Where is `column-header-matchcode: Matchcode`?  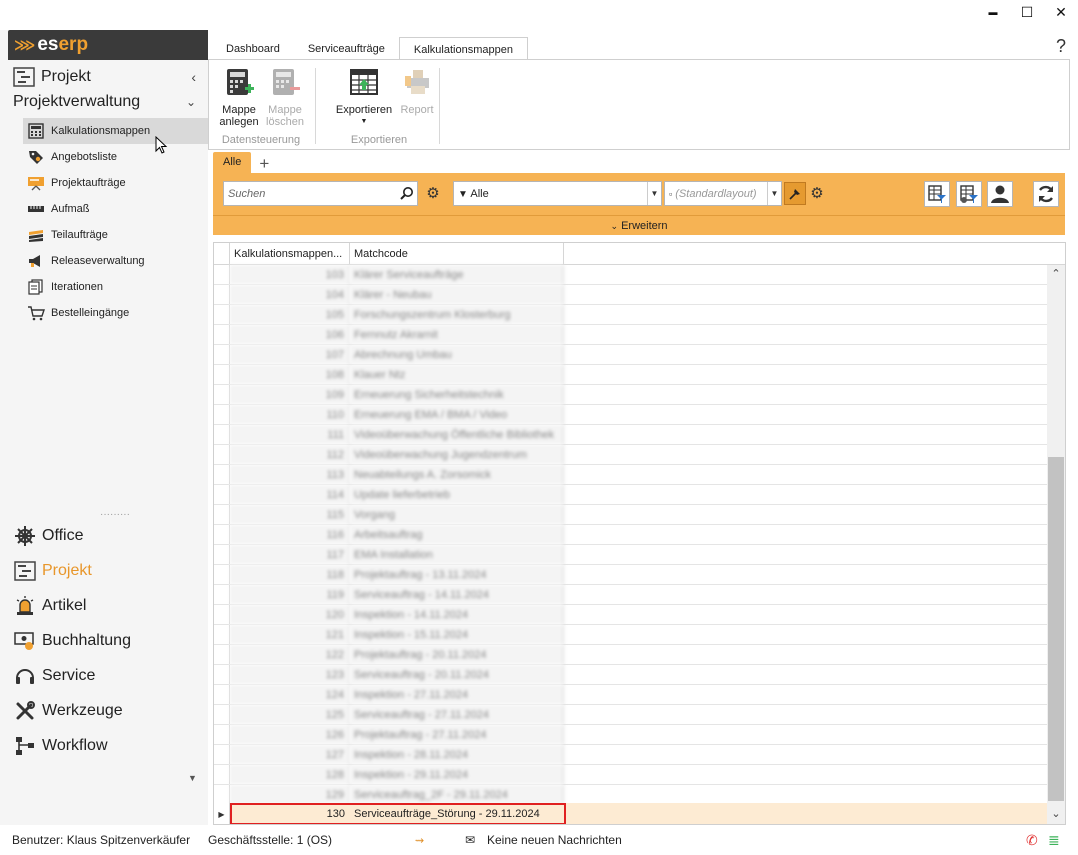
column-header-matchcode: Matchcode is located at coordinates (457, 253).